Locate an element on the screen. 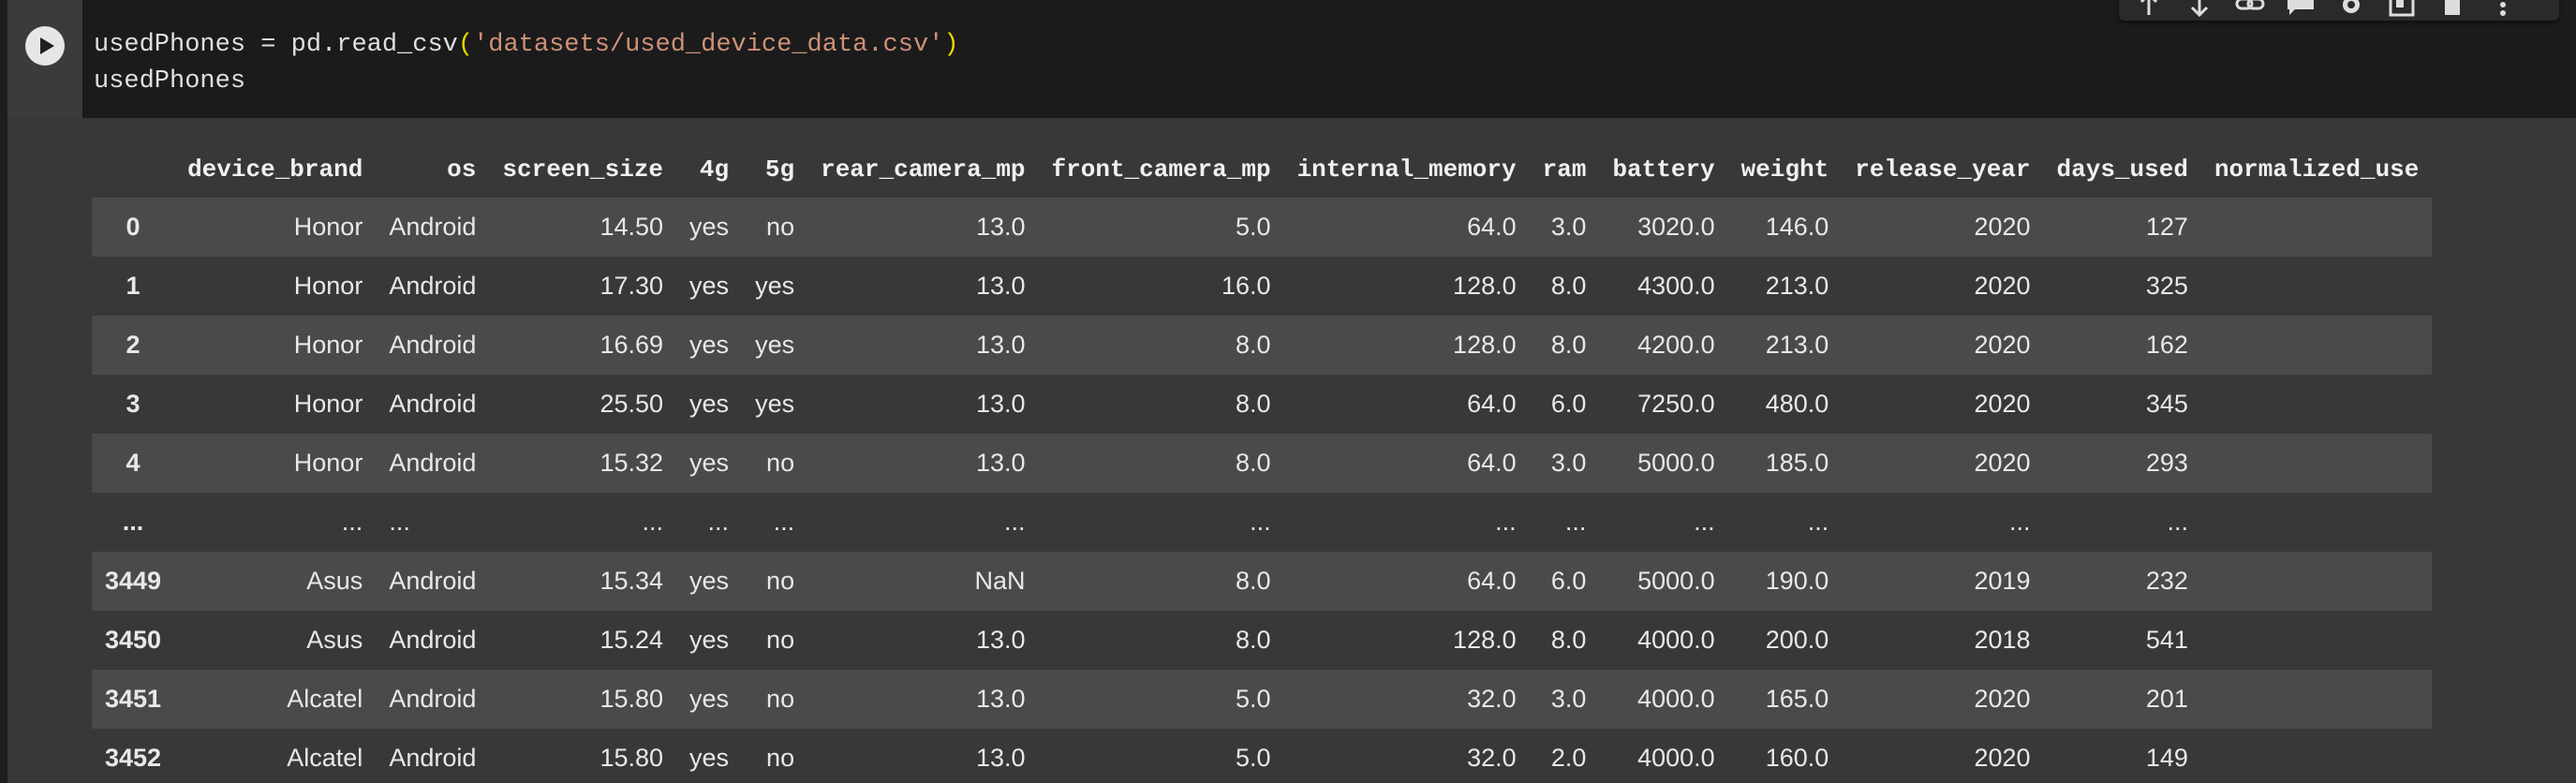  cell-toolbar is located at coordinates (2339, 10).